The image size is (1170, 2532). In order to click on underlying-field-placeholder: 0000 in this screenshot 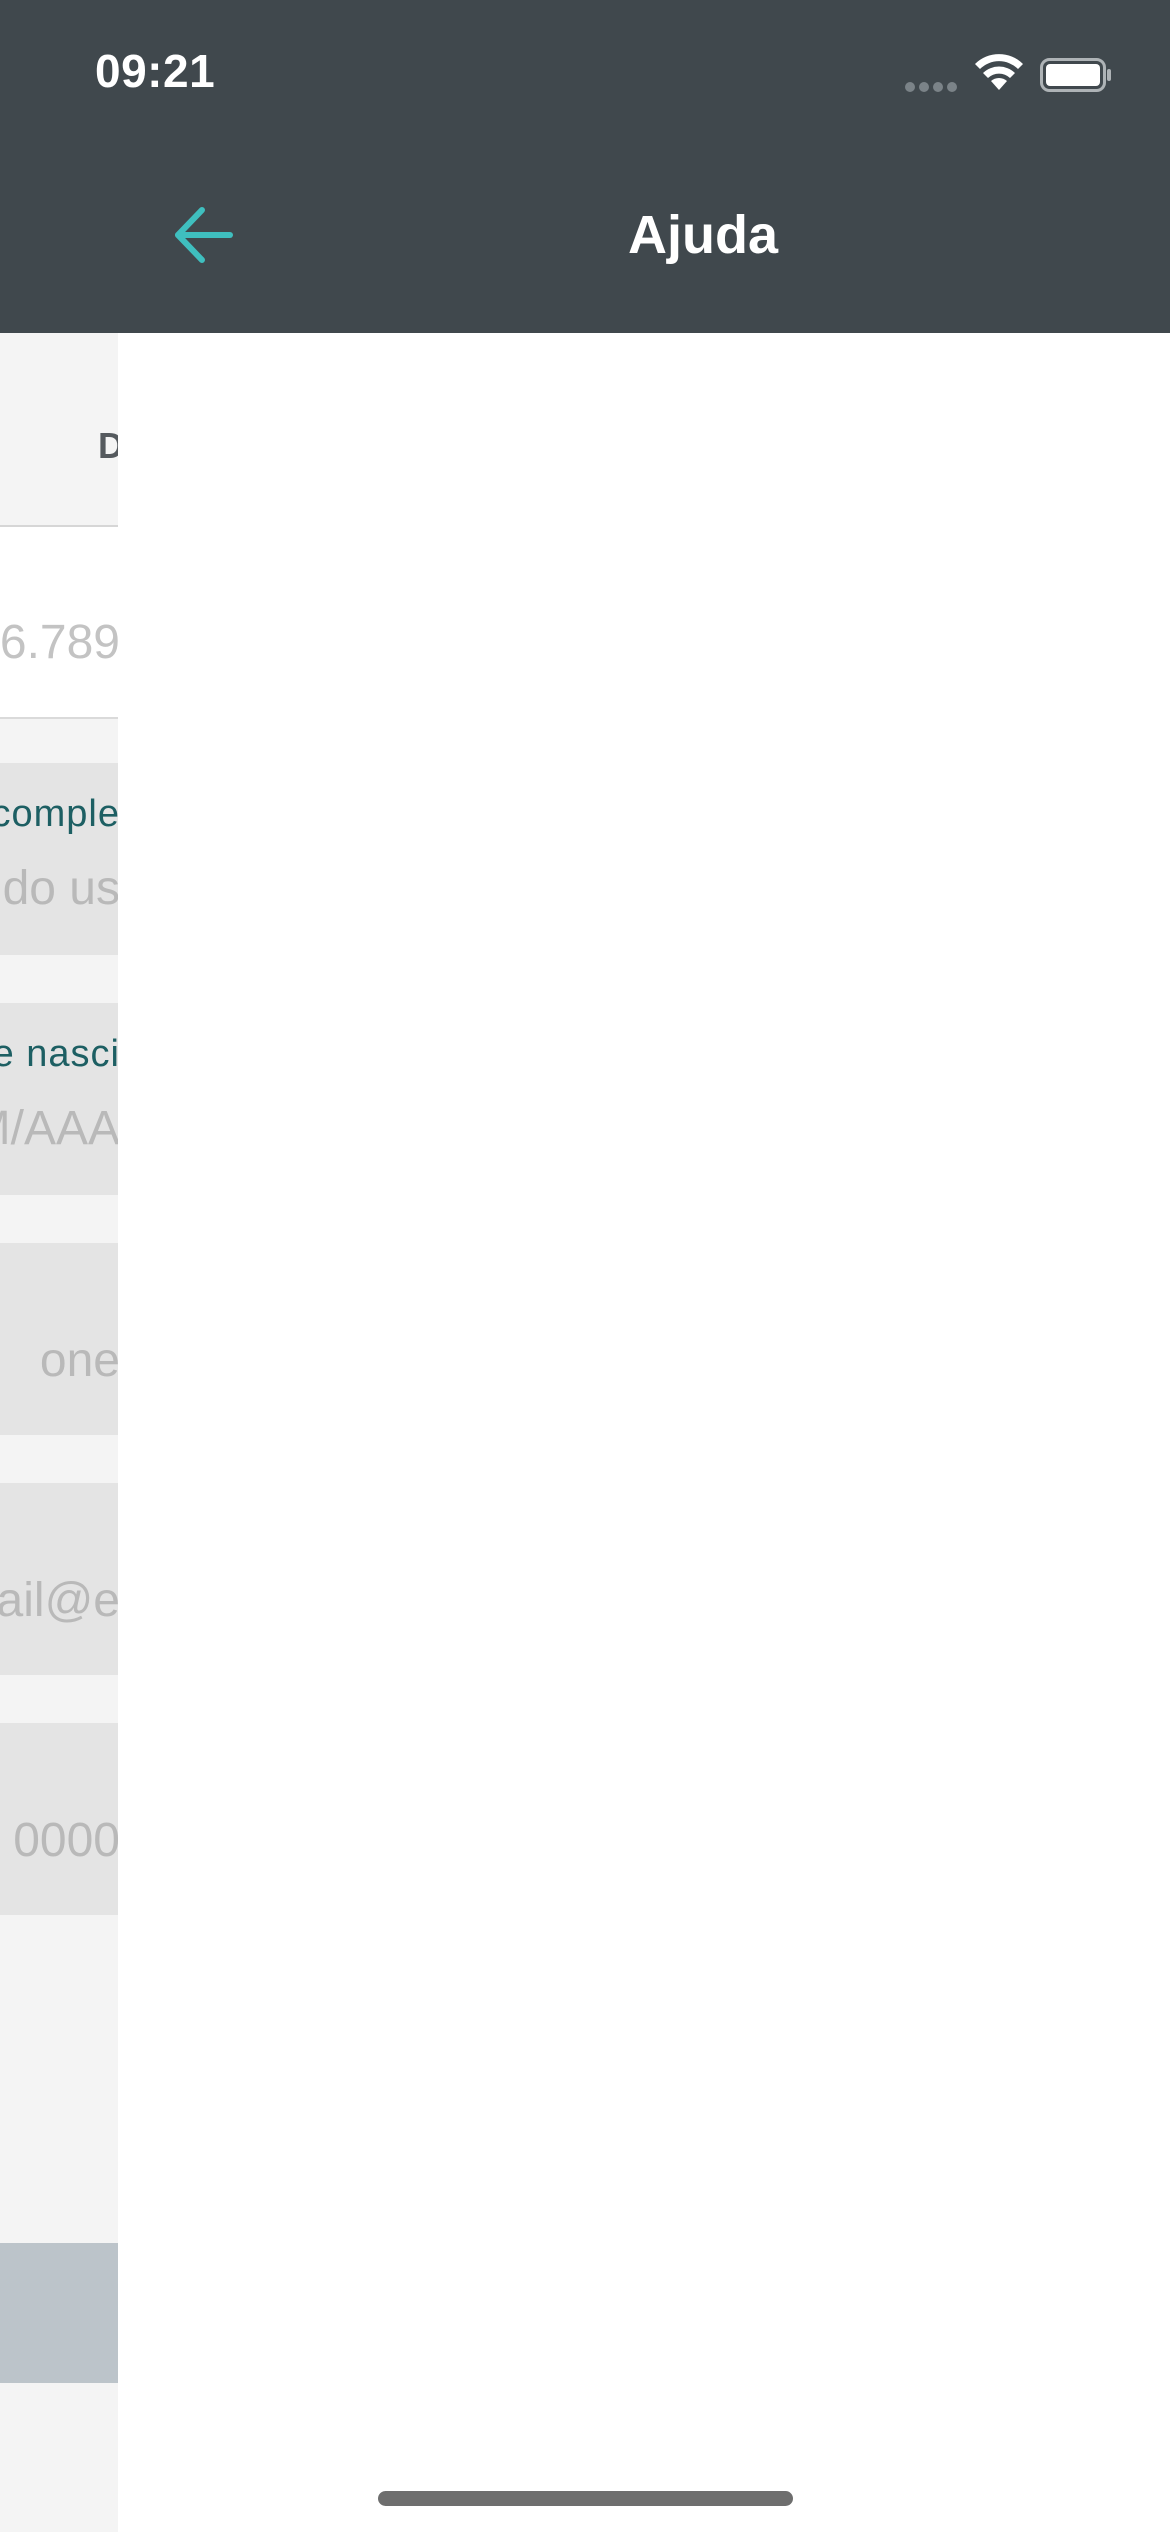, I will do `click(65, 1840)`.